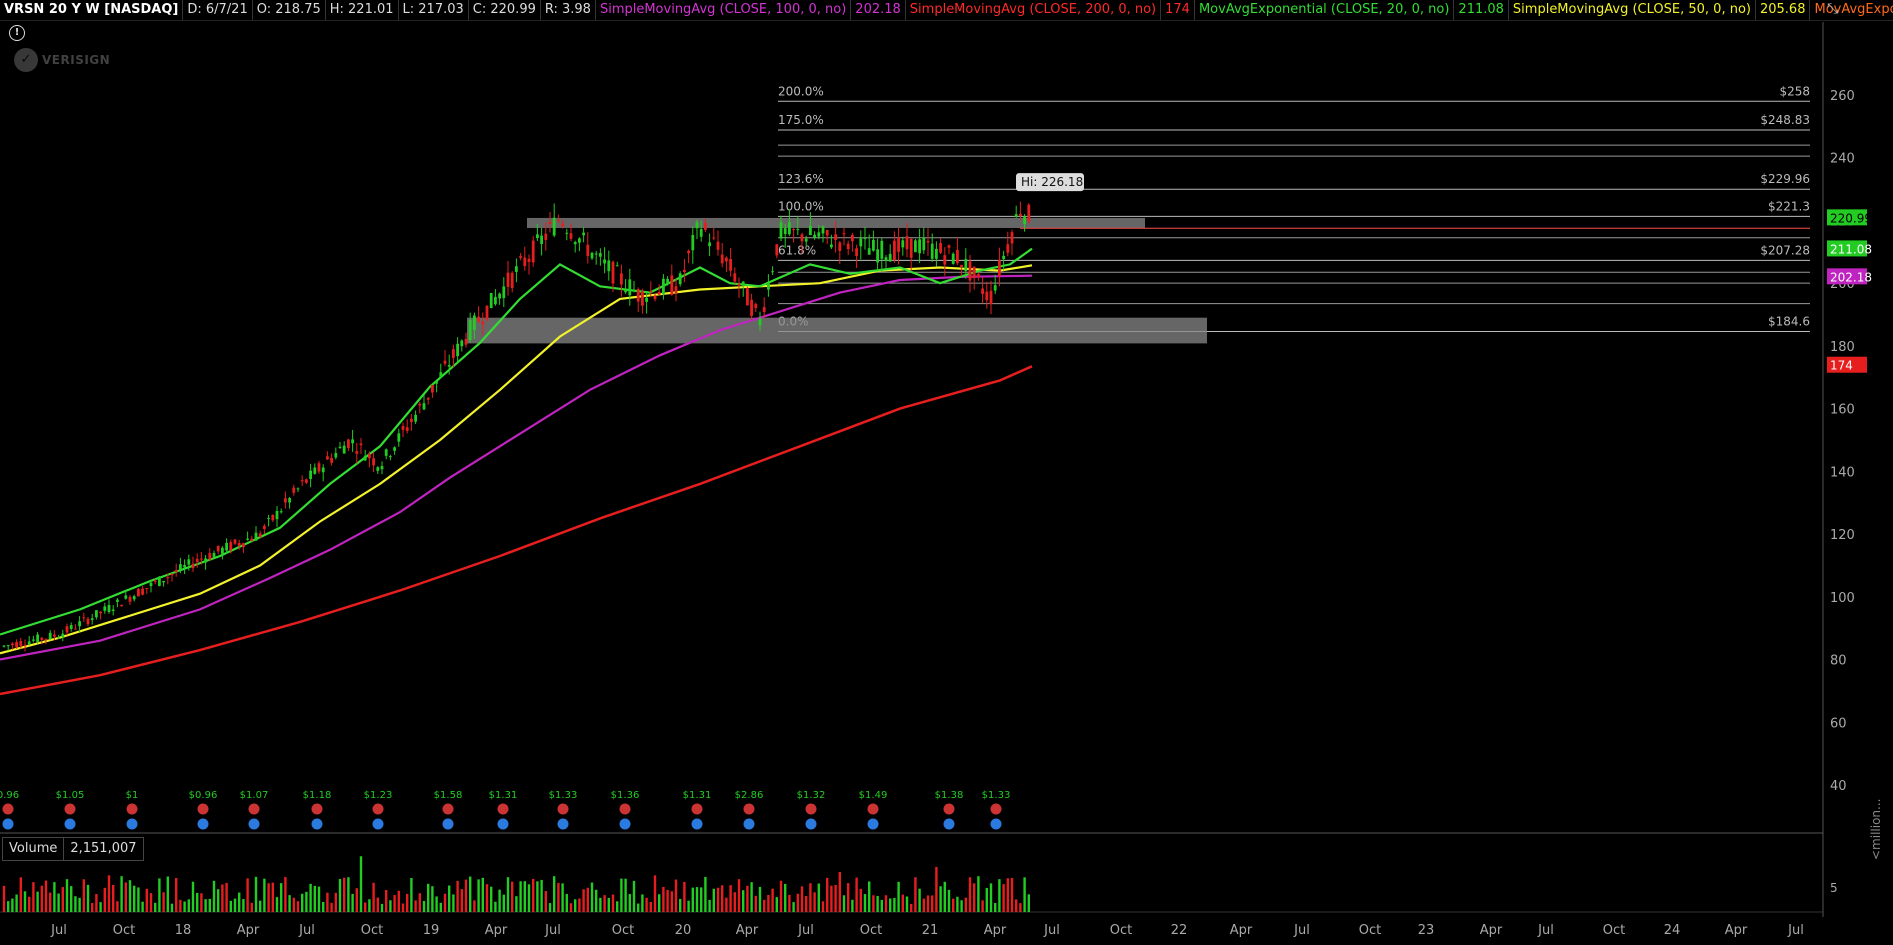 The image size is (1893, 945). I want to click on time-tick: Apr, so click(248, 930).